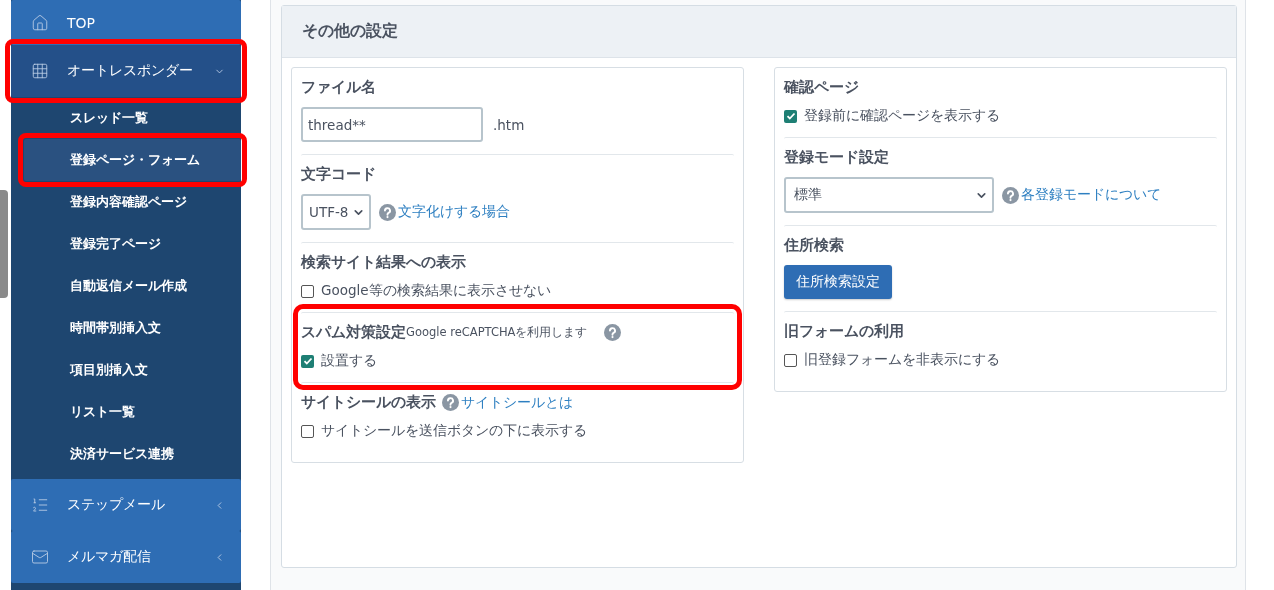 The height and width of the screenshot is (590, 1274). What do you see at coordinates (126, 454) in the screenshot?
I see `sidebar-subitem: 決済サービス連携` at bounding box center [126, 454].